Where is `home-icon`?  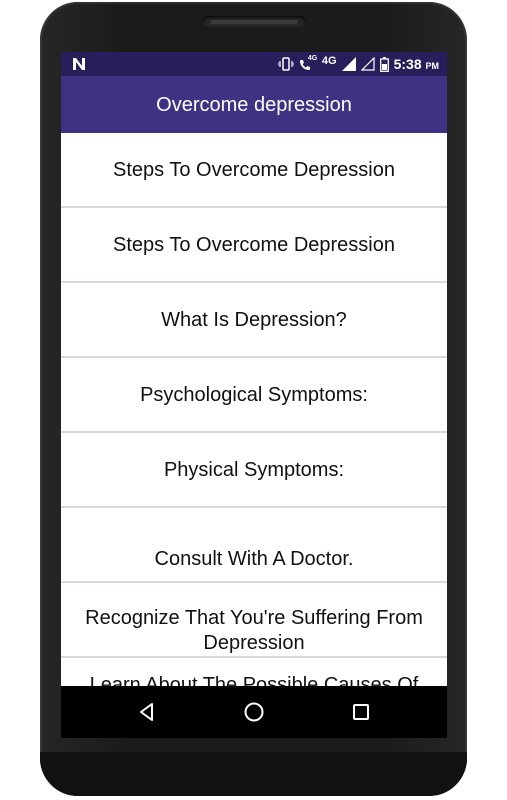 home-icon is located at coordinates (254, 712).